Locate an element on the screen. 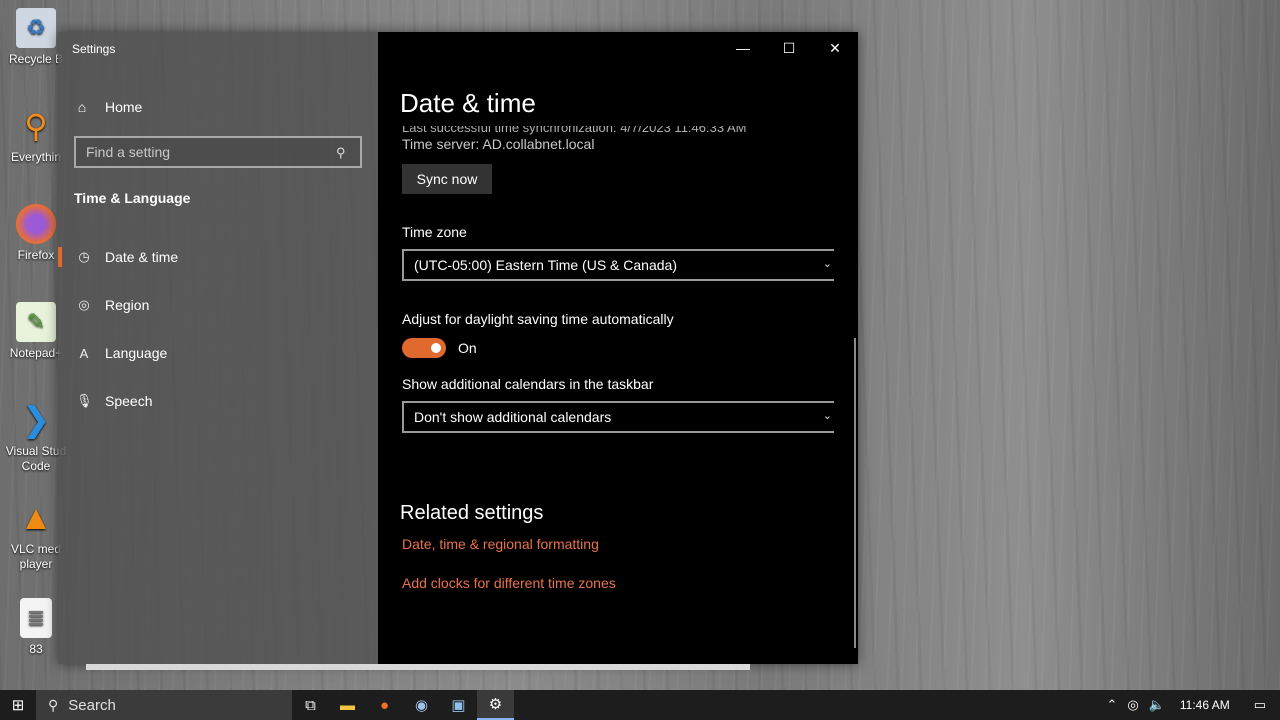  microphone-icon: 🎙 is located at coordinates (84, 400).